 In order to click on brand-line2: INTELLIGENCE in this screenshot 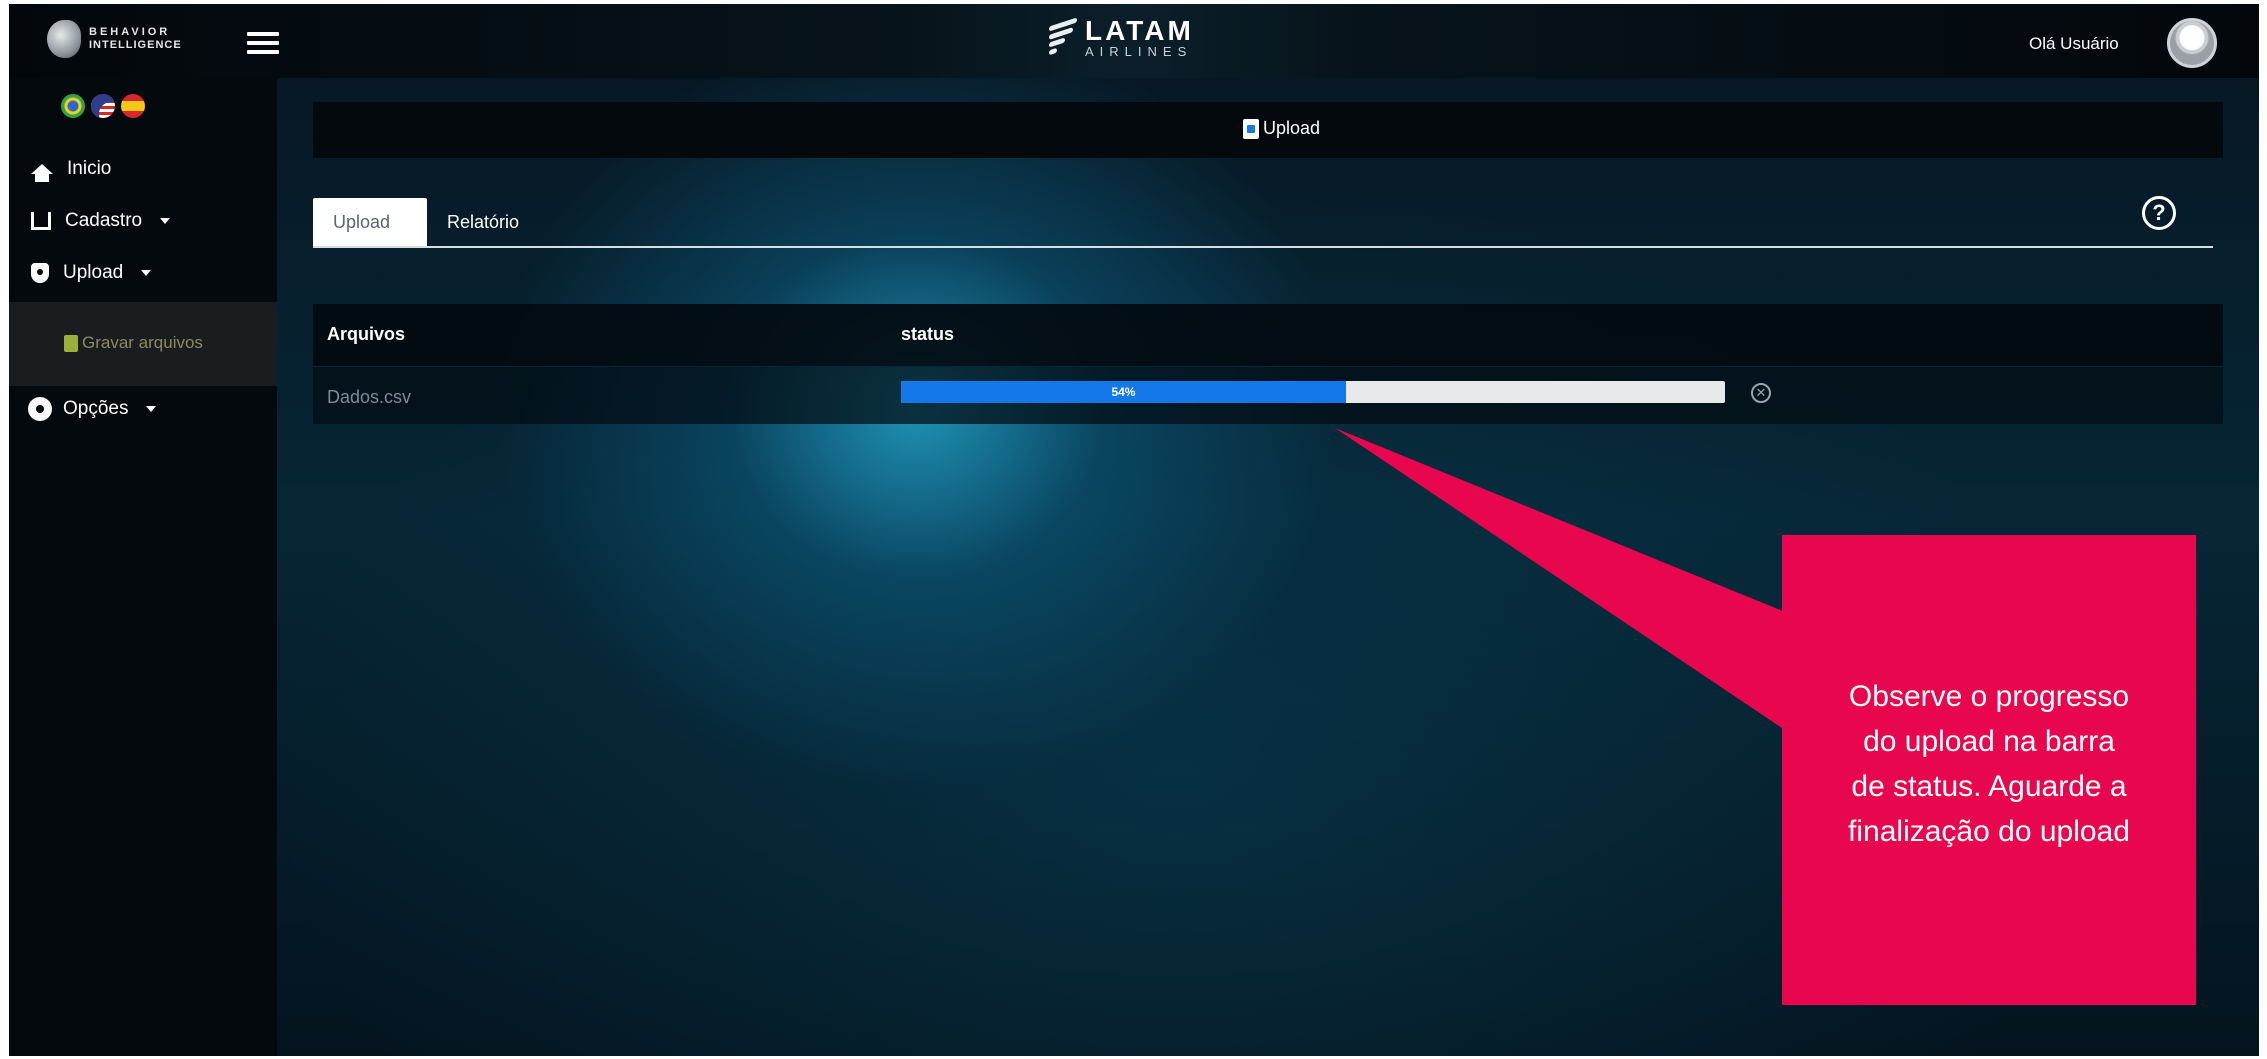, I will do `click(135, 45)`.